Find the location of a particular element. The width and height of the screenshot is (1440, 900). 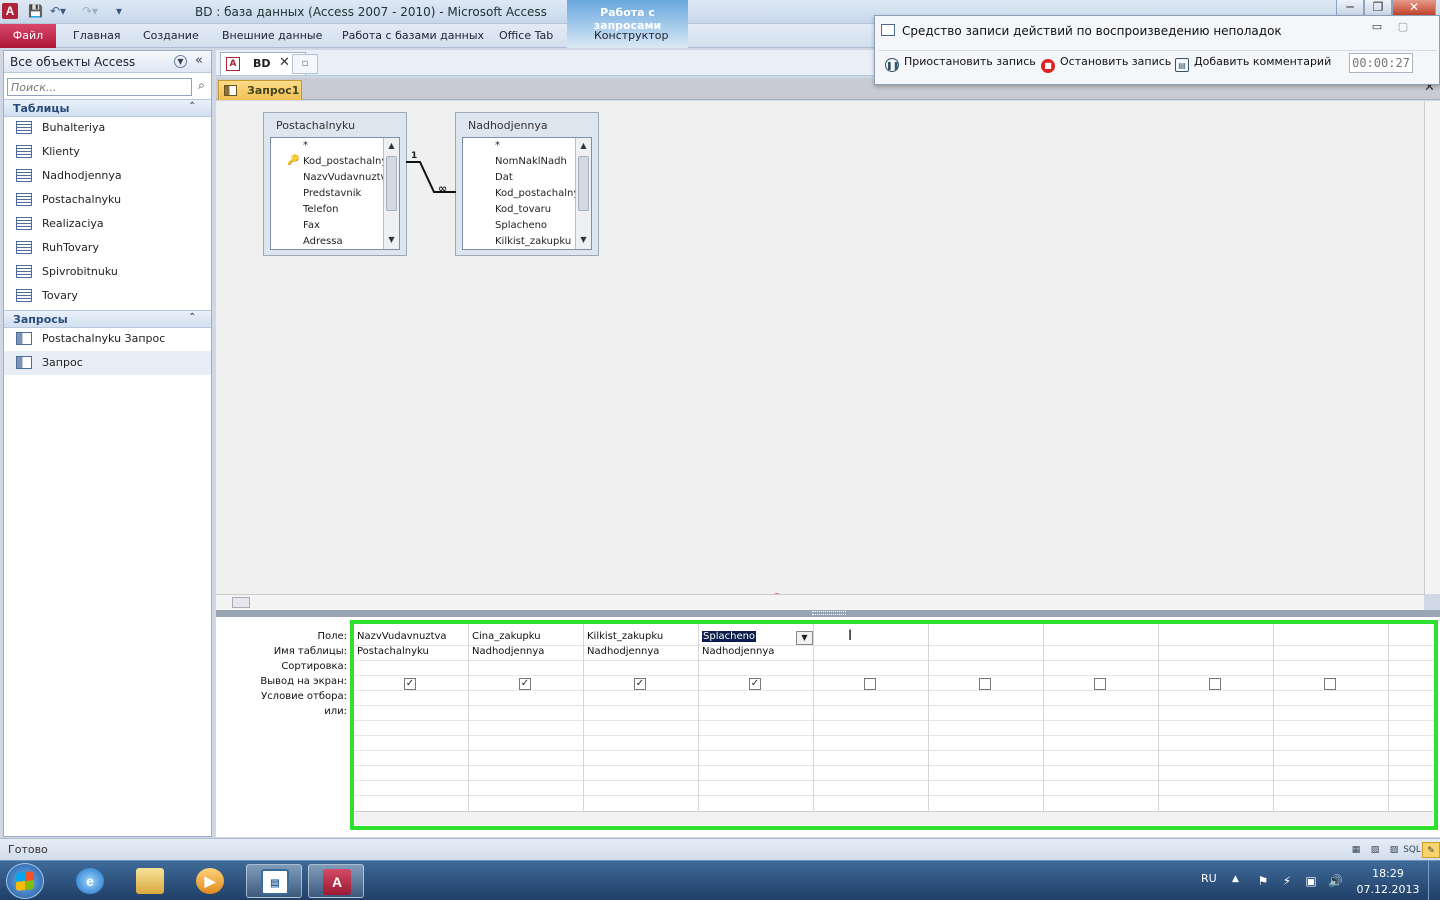

chevron-down-icon: ▼ is located at coordinates (180, 61).